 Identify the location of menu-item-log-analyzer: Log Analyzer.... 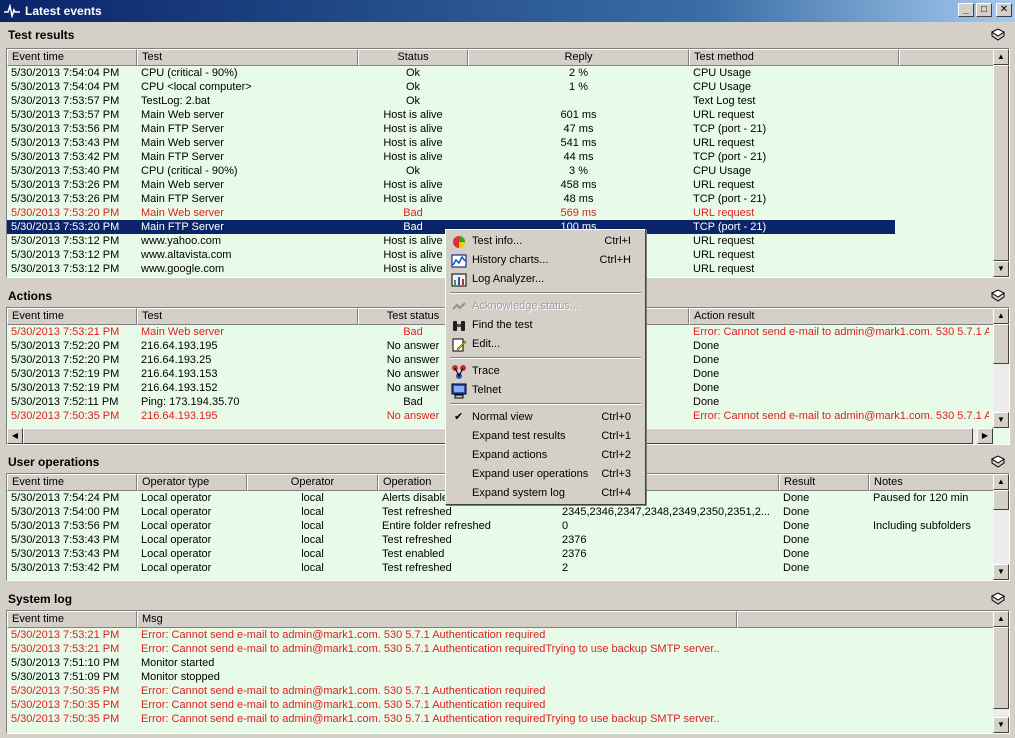
(545, 279).